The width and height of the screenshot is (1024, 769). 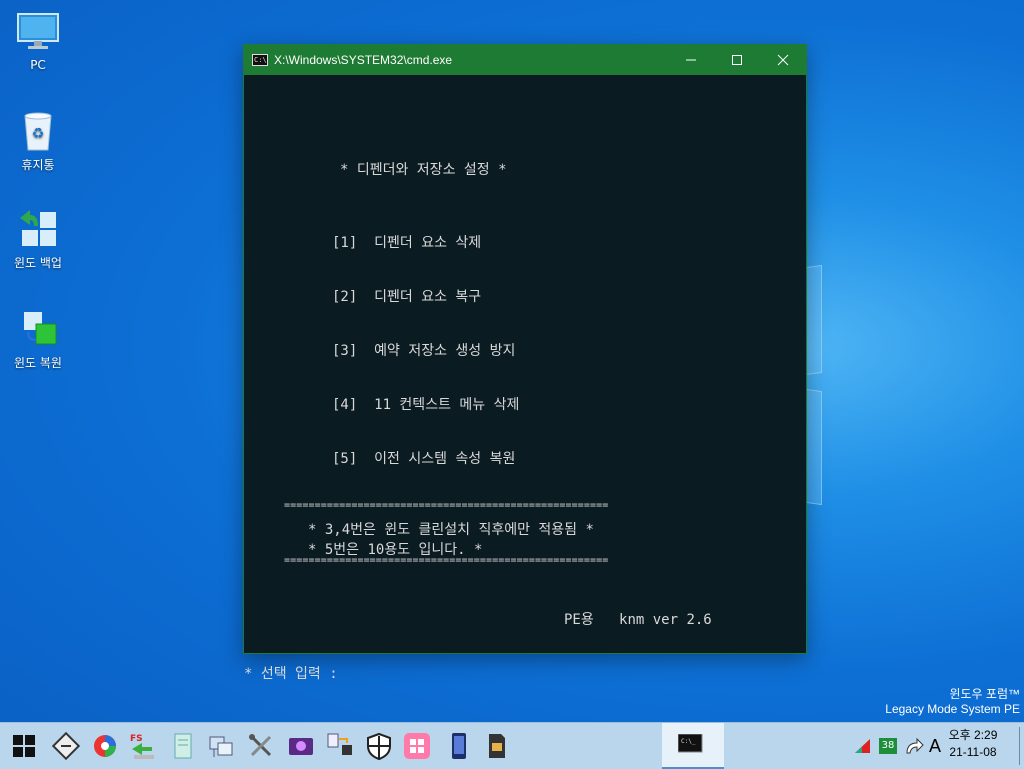 I want to click on close-button, so click(x=783, y=60).